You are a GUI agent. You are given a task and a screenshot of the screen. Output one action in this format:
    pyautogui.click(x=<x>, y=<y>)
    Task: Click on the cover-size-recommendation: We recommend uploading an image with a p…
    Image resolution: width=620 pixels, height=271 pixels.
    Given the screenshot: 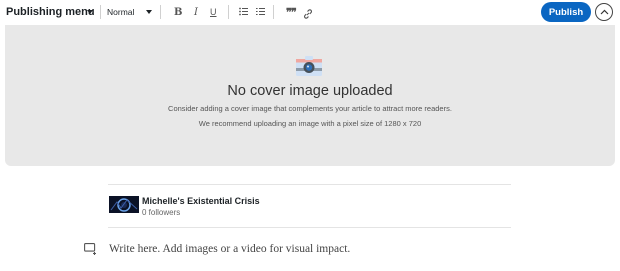 What is the action you would take?
    pyautogui.click(x=310, y=123)
    